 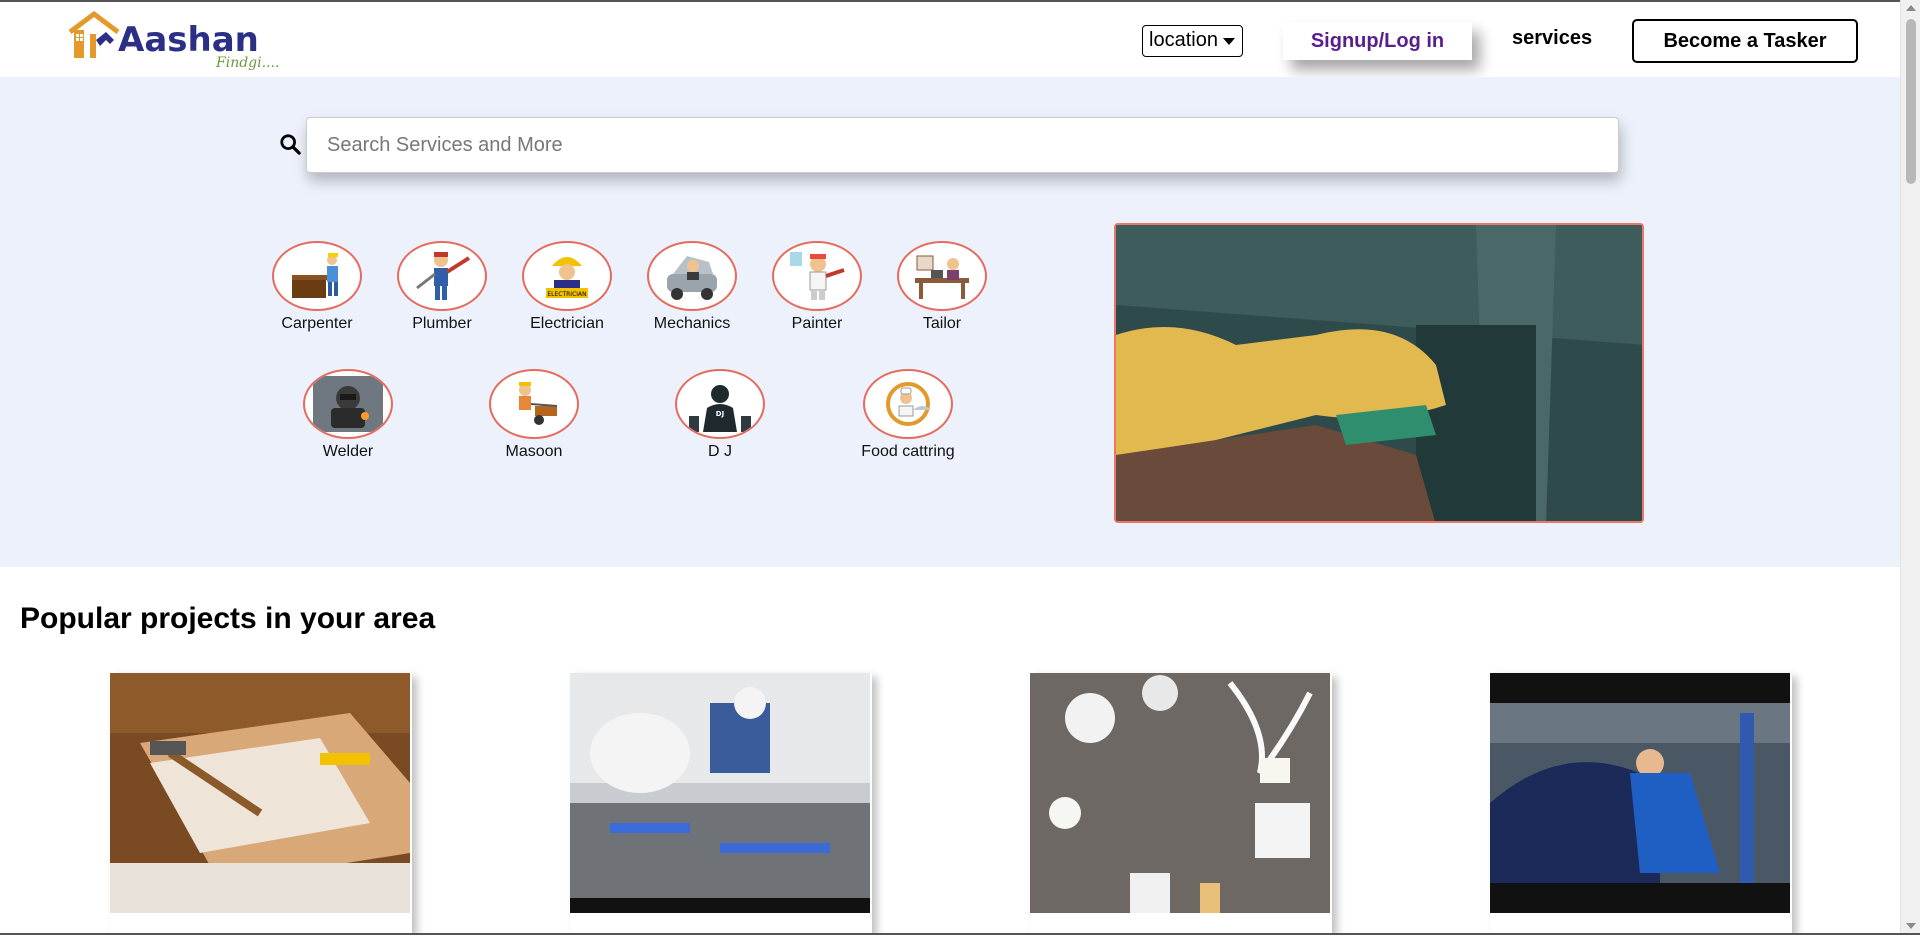 I want to click on category-mechanics: Mechanics, so click(x=692, y=287).